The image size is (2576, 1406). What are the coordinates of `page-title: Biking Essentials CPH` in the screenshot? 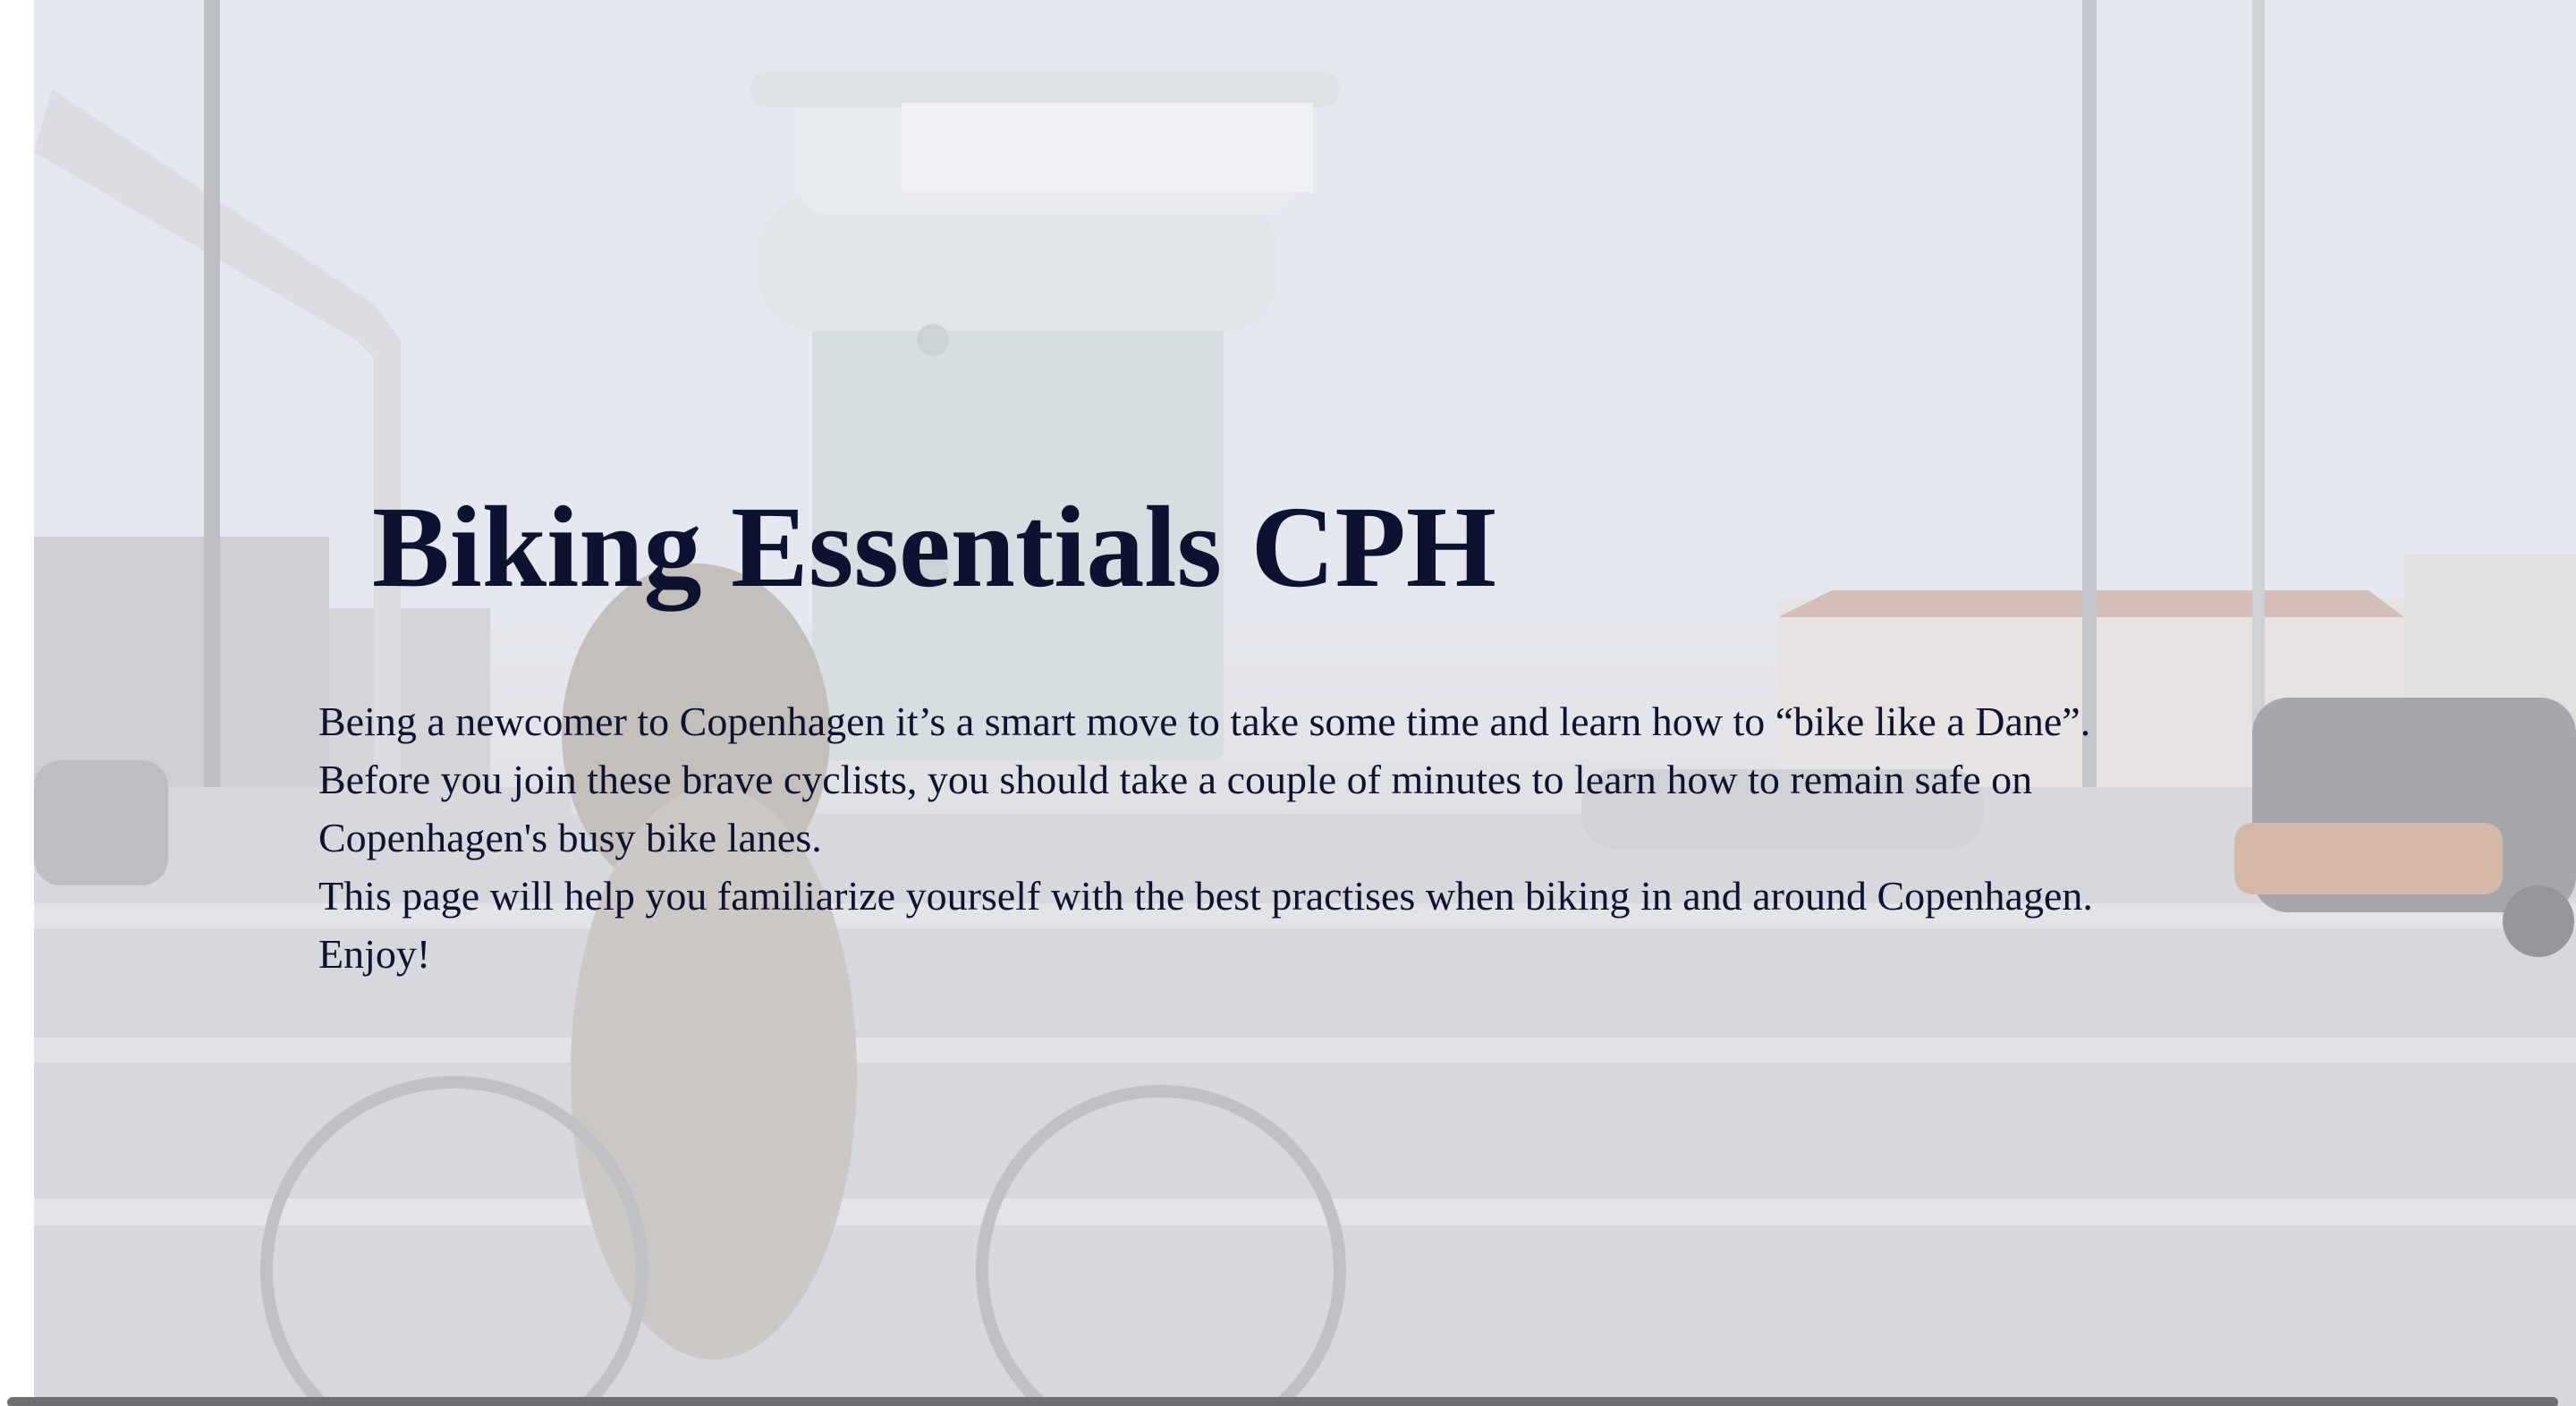 It's located at (934, 548).